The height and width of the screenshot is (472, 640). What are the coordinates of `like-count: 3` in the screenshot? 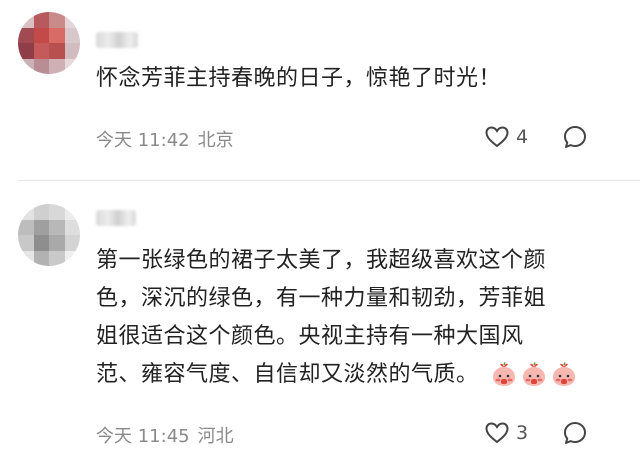 It's located at (522, 433).